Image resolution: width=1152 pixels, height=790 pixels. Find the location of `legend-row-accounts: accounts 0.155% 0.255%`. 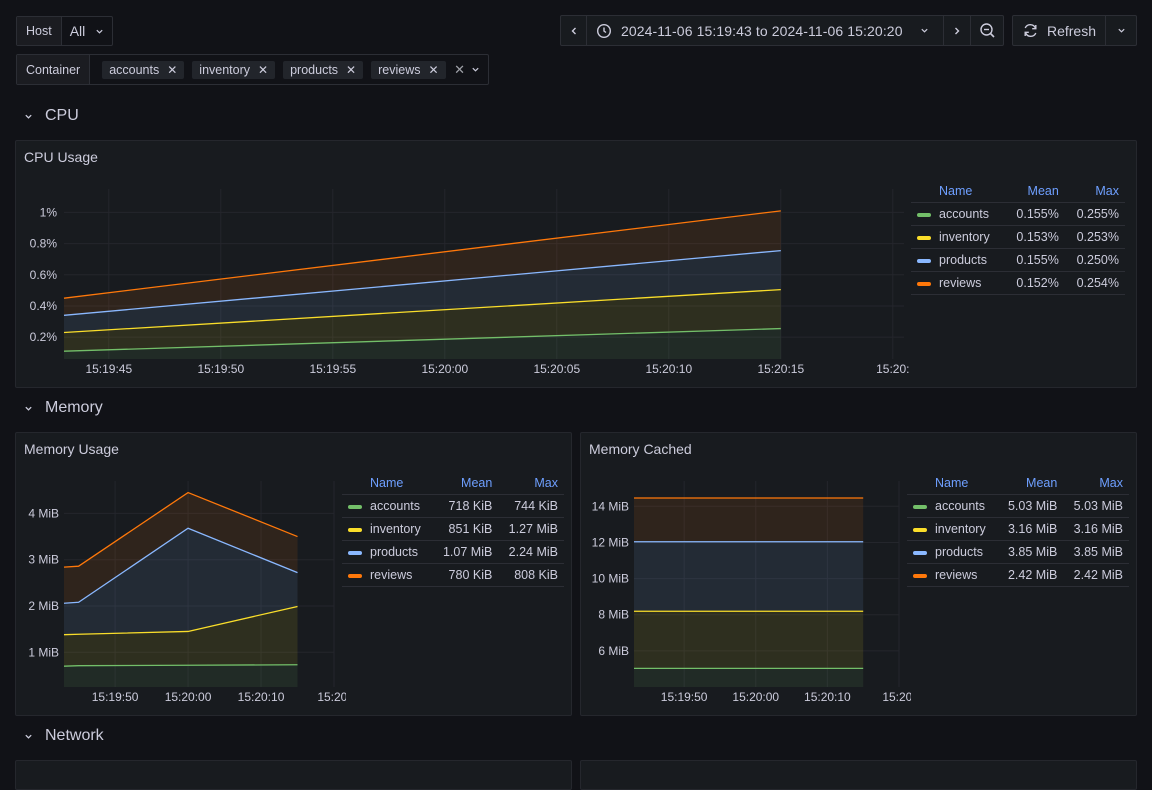

legend-row-accounts: accounts 0.155% 0.255% is located at coordinates (1018, 214).